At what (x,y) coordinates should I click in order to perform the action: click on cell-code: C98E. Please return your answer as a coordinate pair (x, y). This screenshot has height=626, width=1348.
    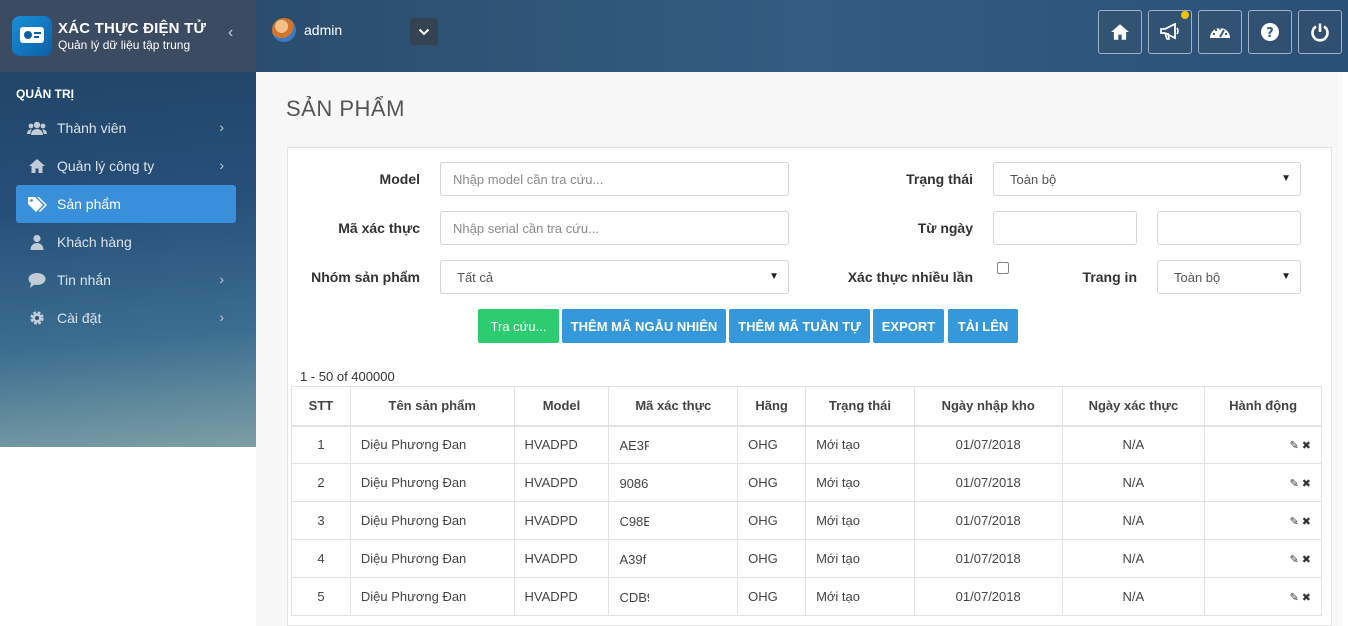
    Looking at the image, I should click on (673, 520).